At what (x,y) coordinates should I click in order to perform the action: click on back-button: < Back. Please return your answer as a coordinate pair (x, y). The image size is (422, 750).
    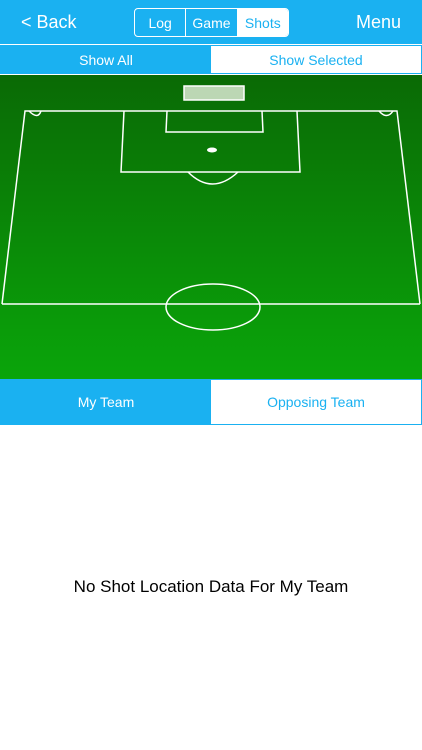
    Looking at the image, I should click on (49, 22).